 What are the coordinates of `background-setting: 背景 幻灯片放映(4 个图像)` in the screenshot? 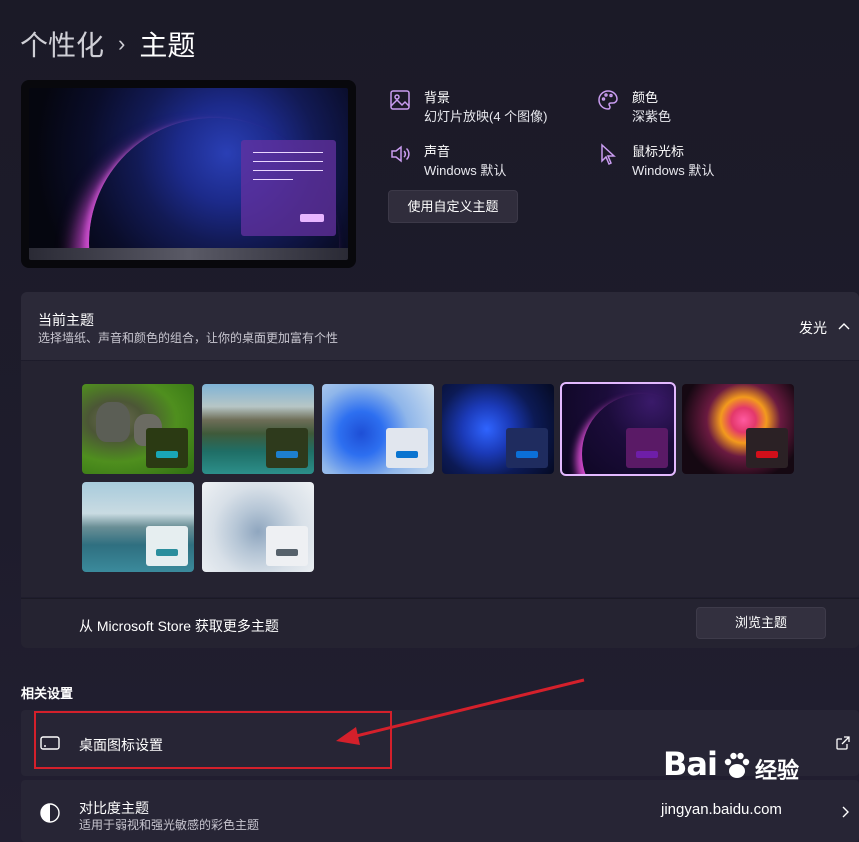 It's located at (468, 107).